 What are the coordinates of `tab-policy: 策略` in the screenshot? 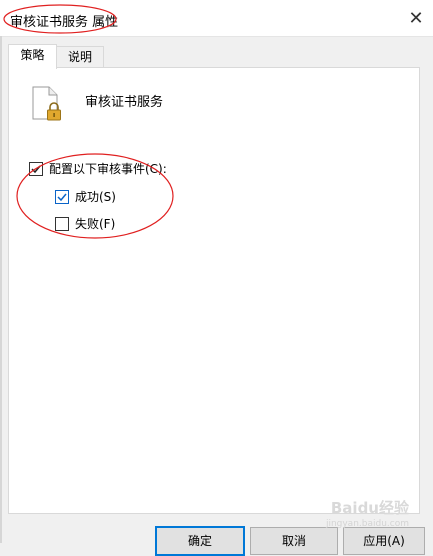 It's located at (32, 56).